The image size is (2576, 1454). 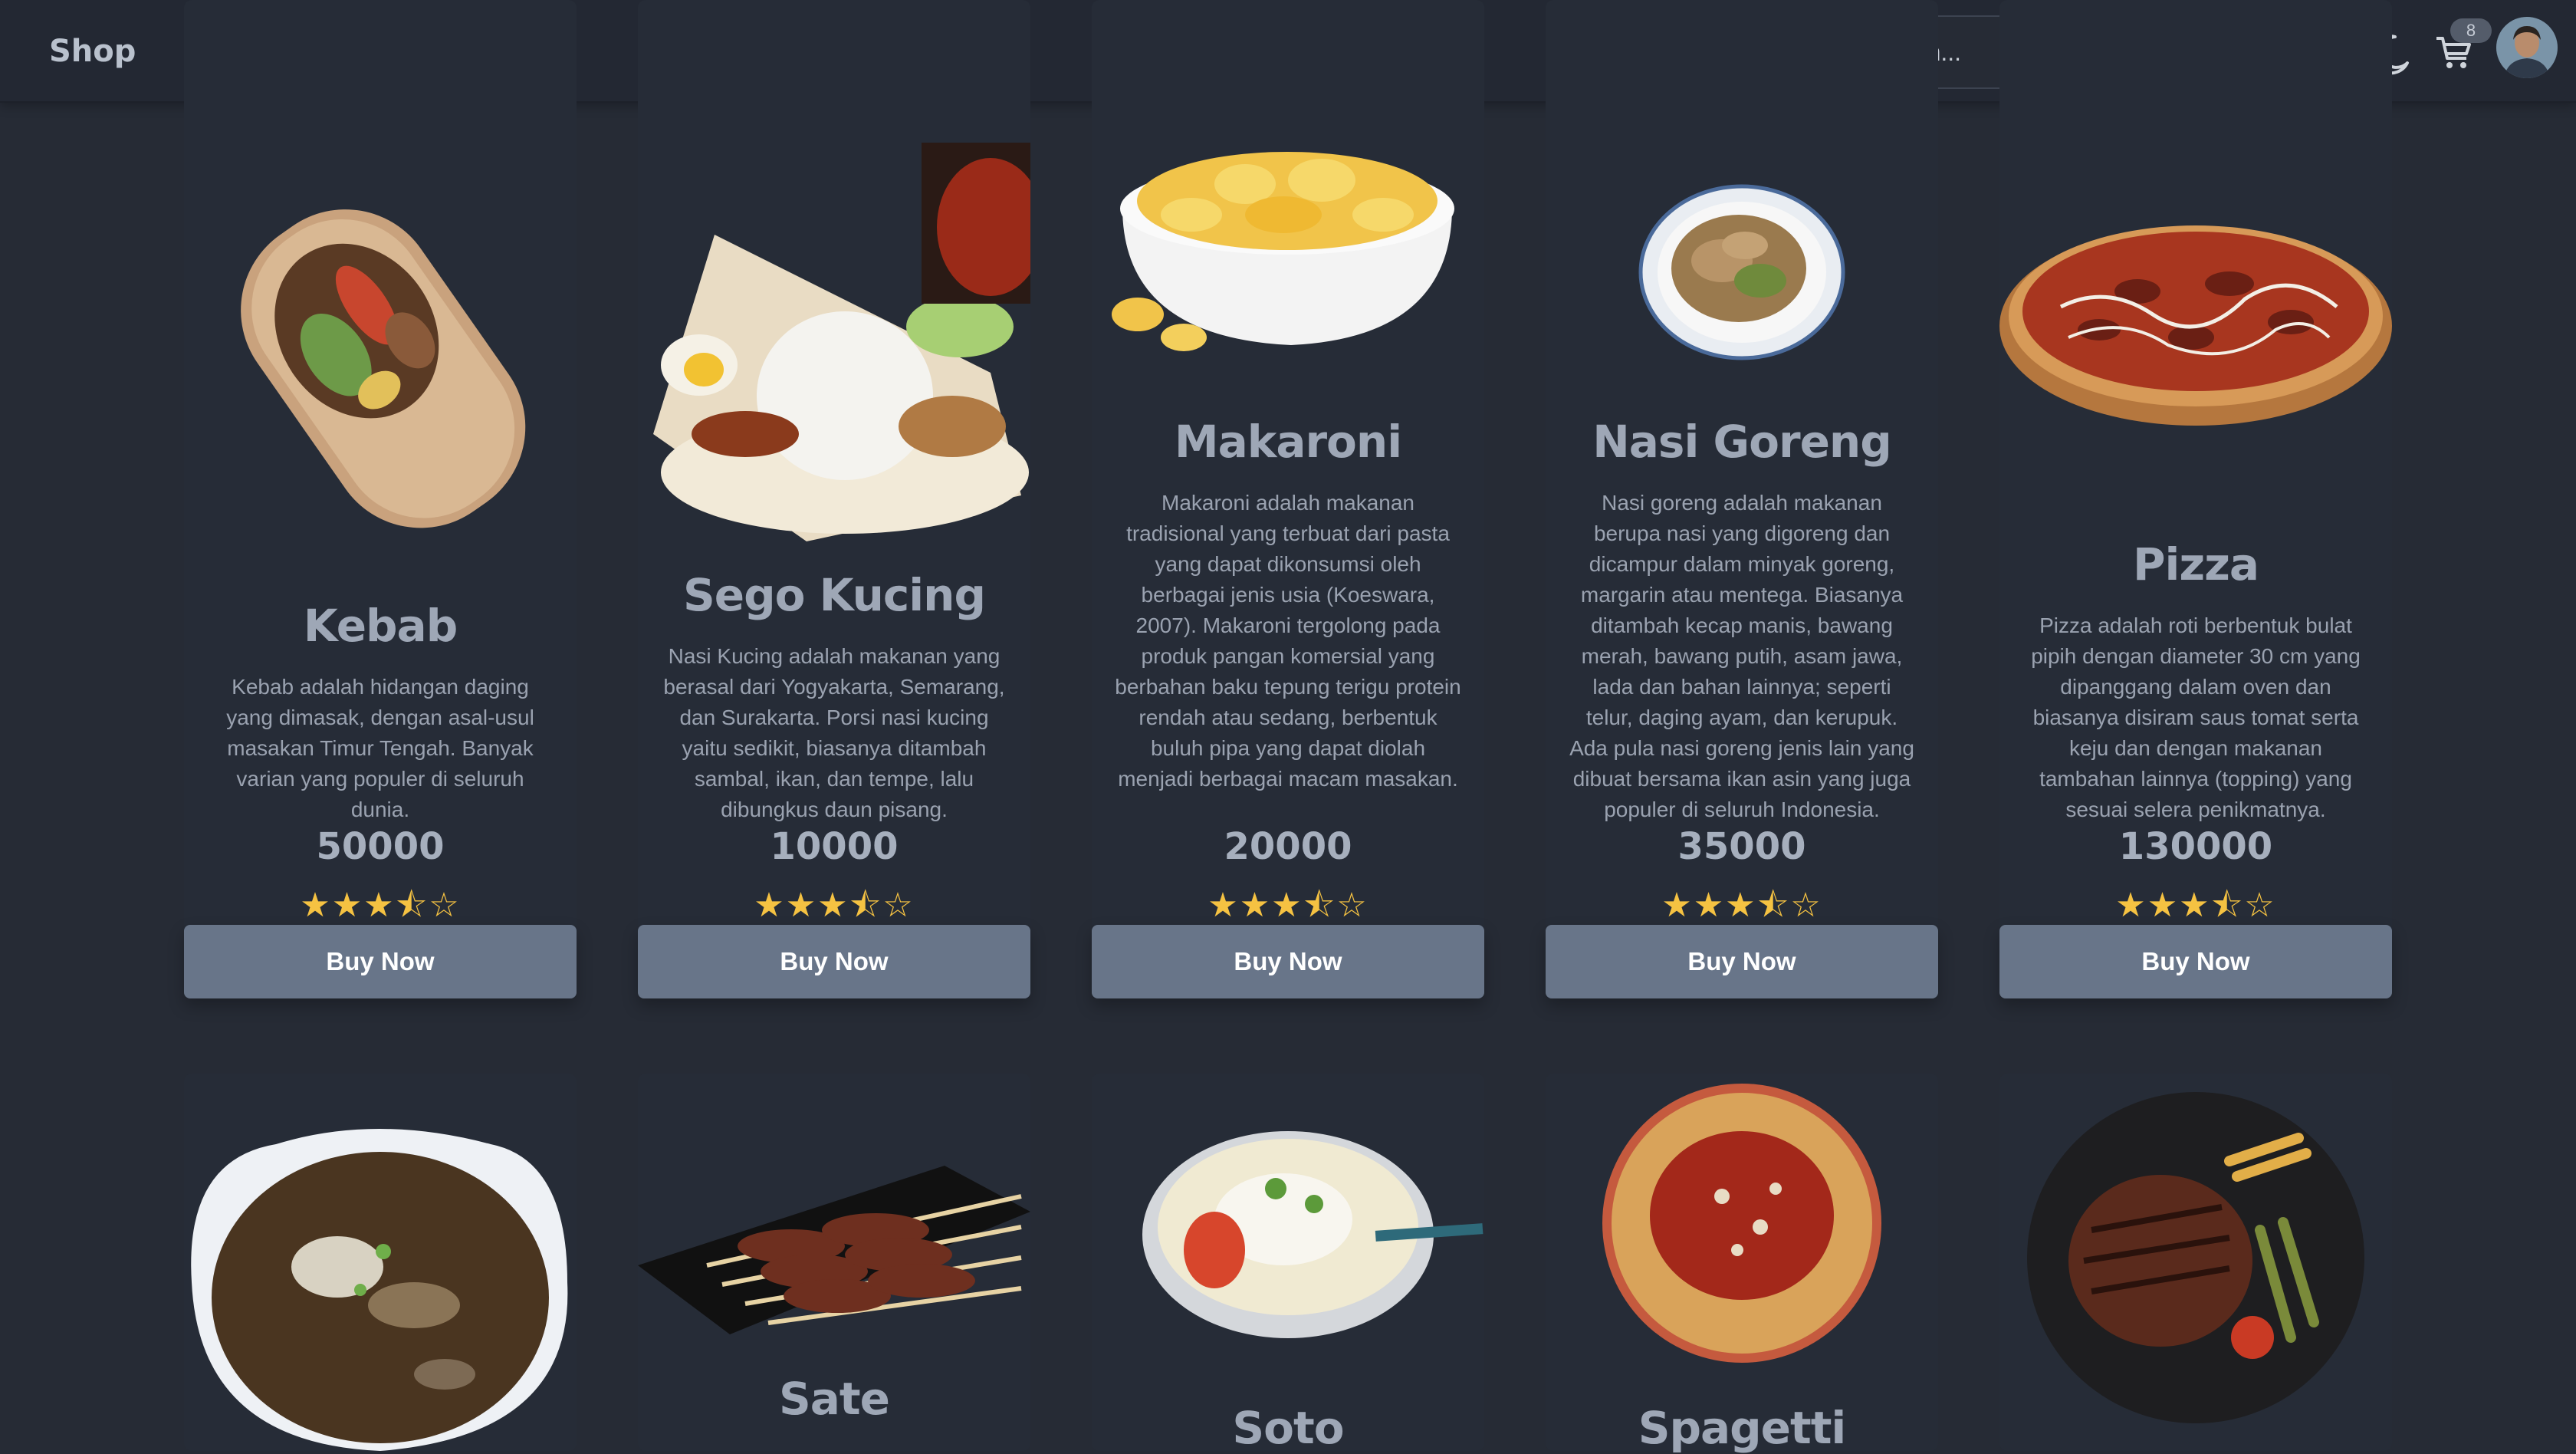 I want to click on product-title: Nasi Goreng, so click(x=1742, y=442).